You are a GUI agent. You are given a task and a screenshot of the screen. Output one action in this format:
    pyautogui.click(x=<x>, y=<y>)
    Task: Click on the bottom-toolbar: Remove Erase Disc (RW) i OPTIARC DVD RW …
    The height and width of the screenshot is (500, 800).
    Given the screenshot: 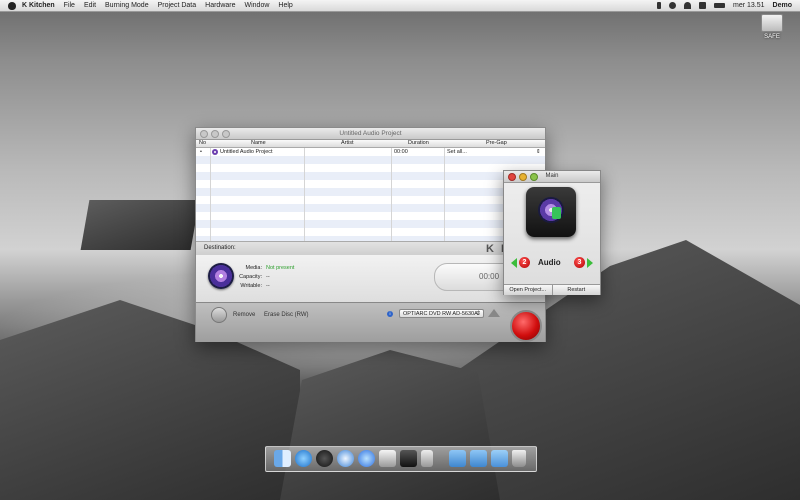 What is the action you would take?
    pyautogui.click(x=370, y=322)
    